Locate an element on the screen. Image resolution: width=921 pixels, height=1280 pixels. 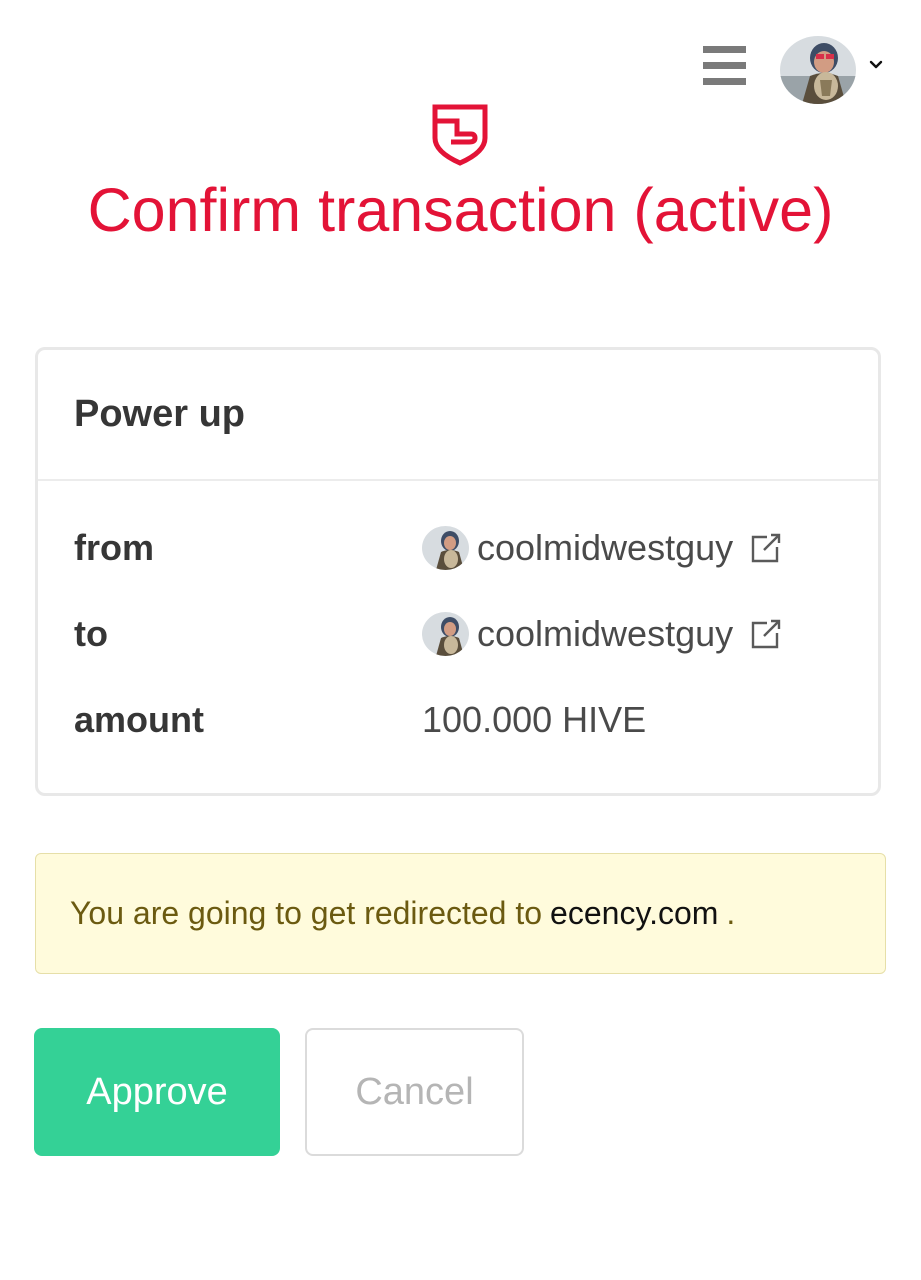
page-title: Confirm transaction (active) is located at coordinates (460, 210).